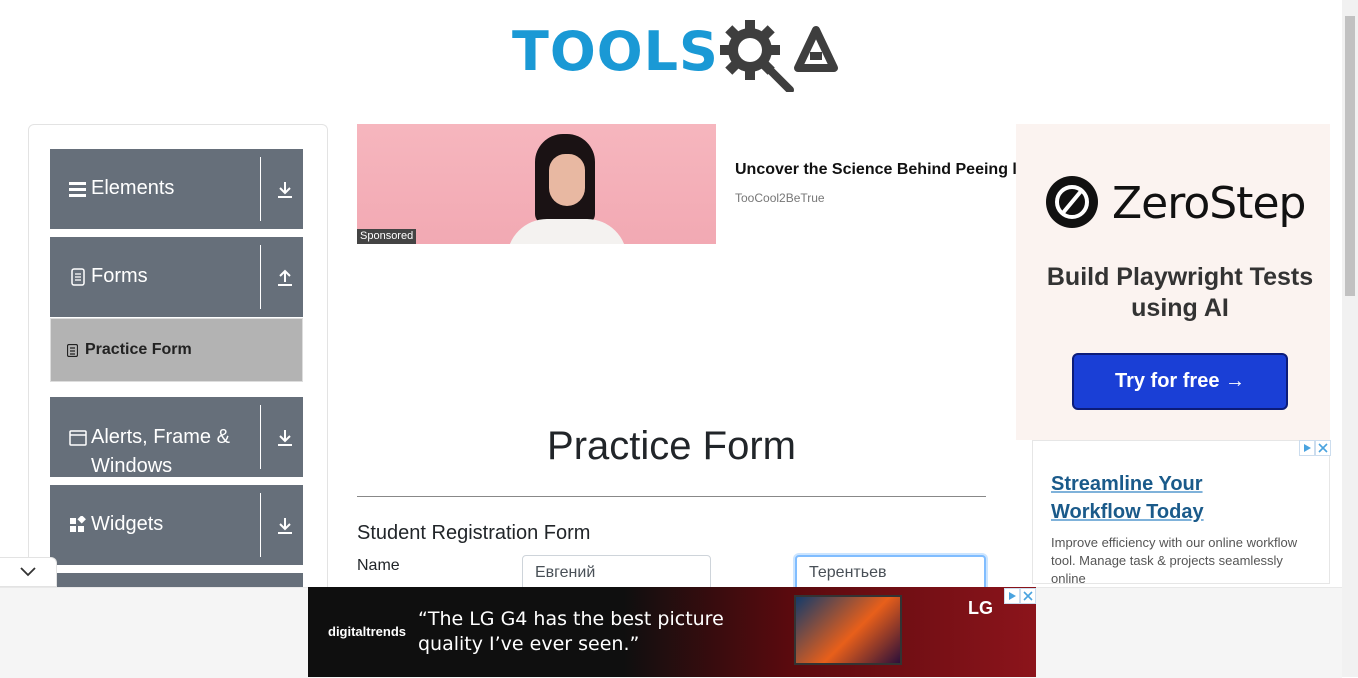 The image size is (1358, 678). What do you see at coordinates (1072, 202) in the screenshot?
I see `zerostep-logo-icon` at bounding box center [1072, 202].